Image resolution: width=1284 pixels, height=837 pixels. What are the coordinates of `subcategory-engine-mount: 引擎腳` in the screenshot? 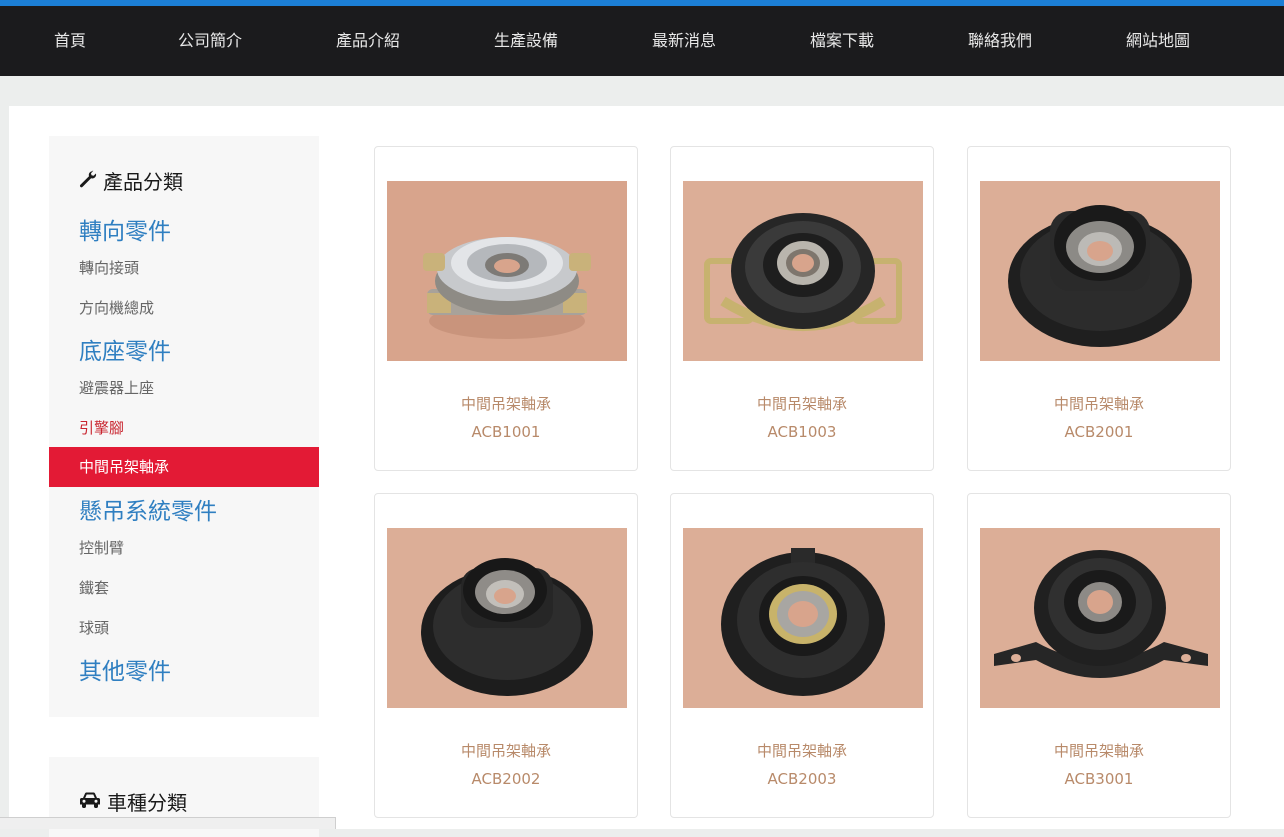 It's located at (101, 427).